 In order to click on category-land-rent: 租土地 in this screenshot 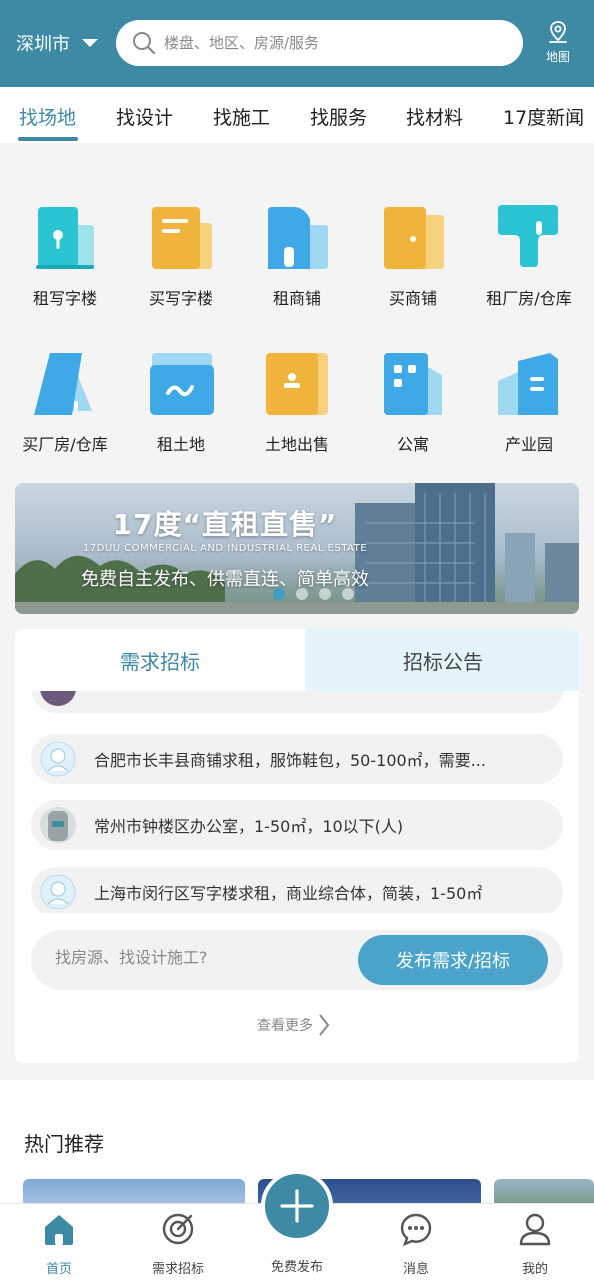, I will do `click(181, 403)`.